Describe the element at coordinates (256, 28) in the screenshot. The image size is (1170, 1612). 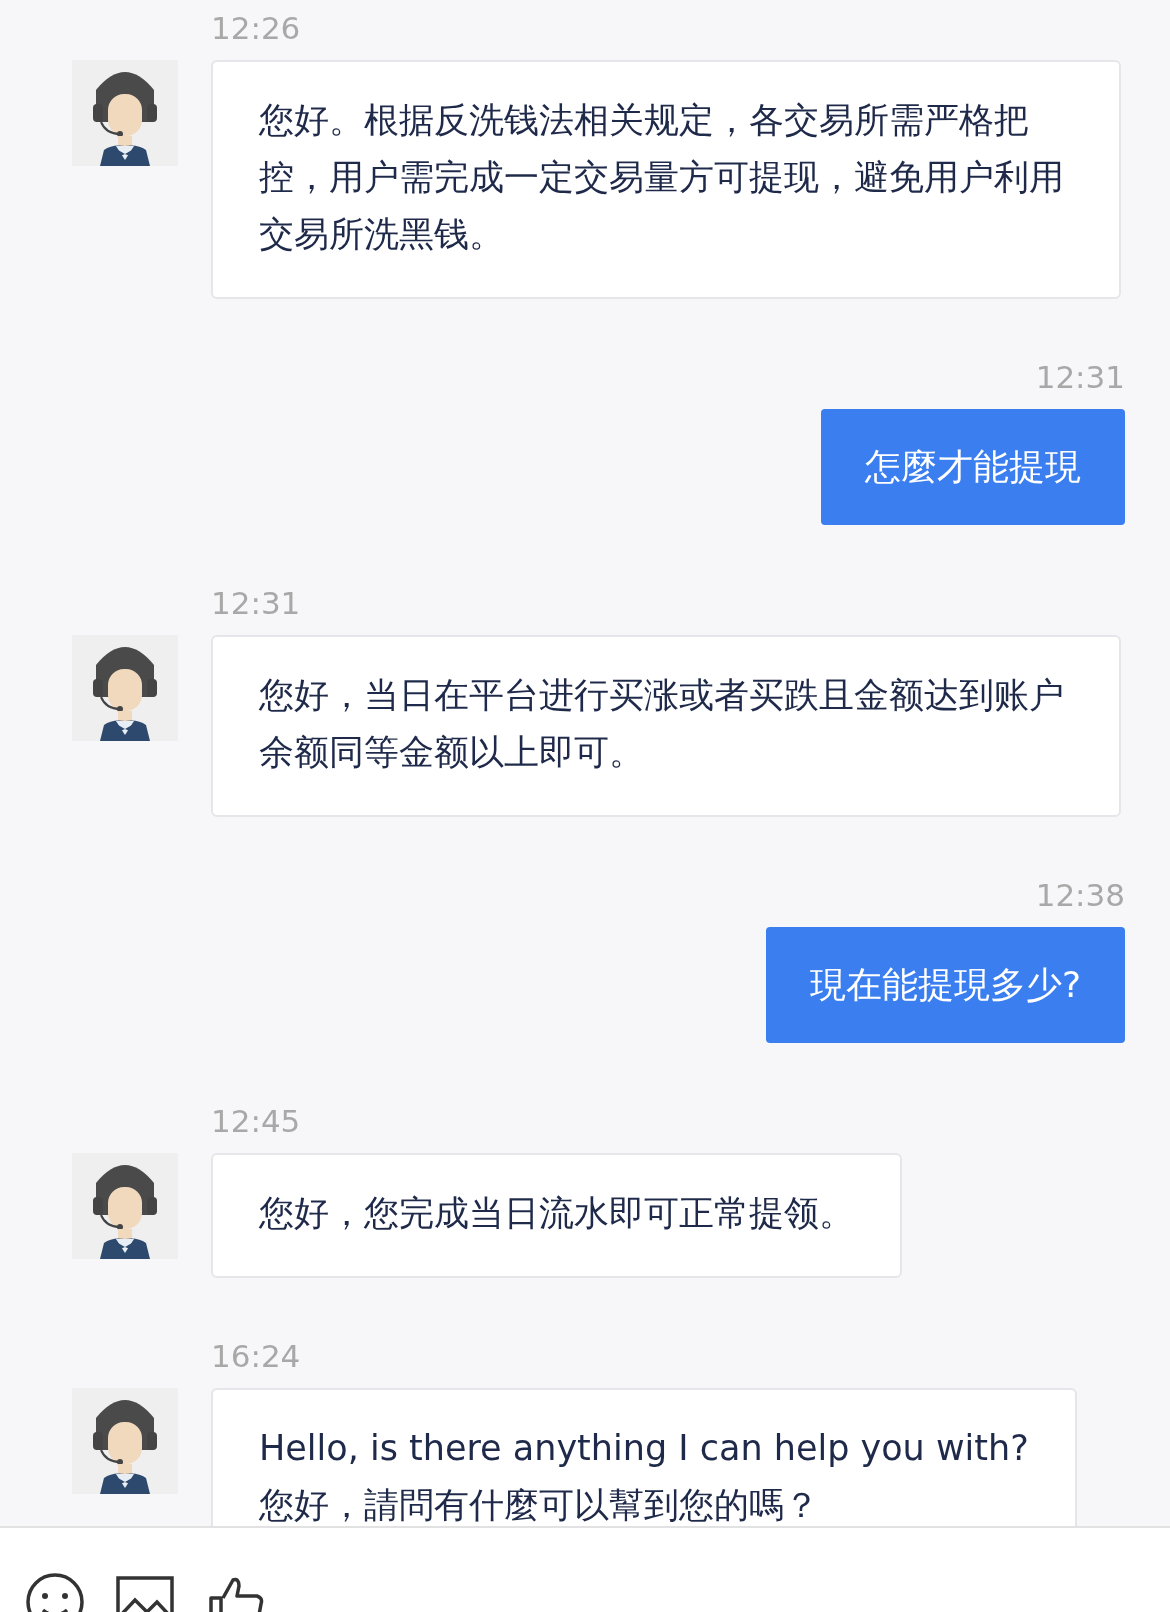
I see `timestamp: 12:26` at that location.